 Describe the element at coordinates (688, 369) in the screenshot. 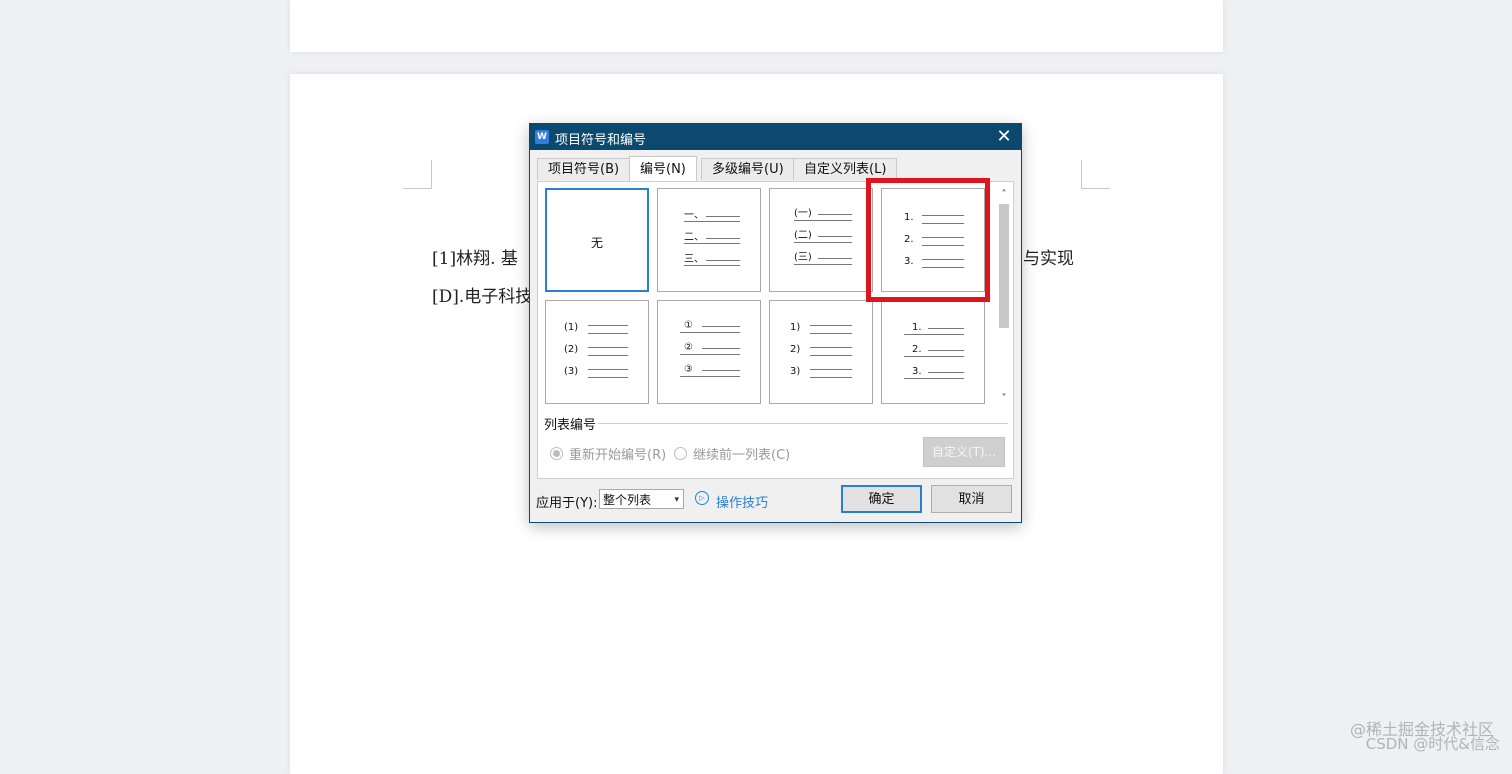

I see `style-marker: ③` at that location.